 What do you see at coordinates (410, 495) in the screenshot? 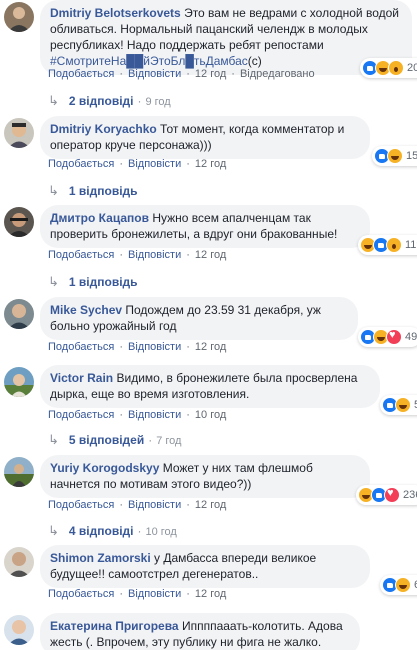
I see `reaction-count: 236` at bounding box center [410, 495].